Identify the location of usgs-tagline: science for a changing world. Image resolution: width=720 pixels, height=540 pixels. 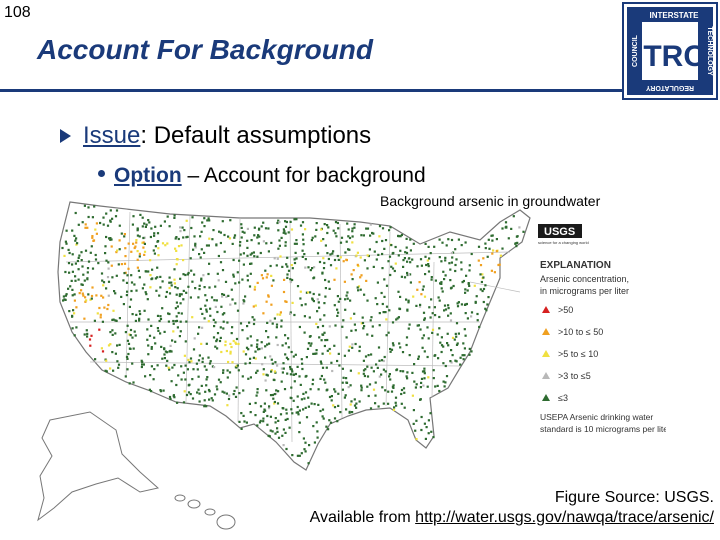
(563, 242).